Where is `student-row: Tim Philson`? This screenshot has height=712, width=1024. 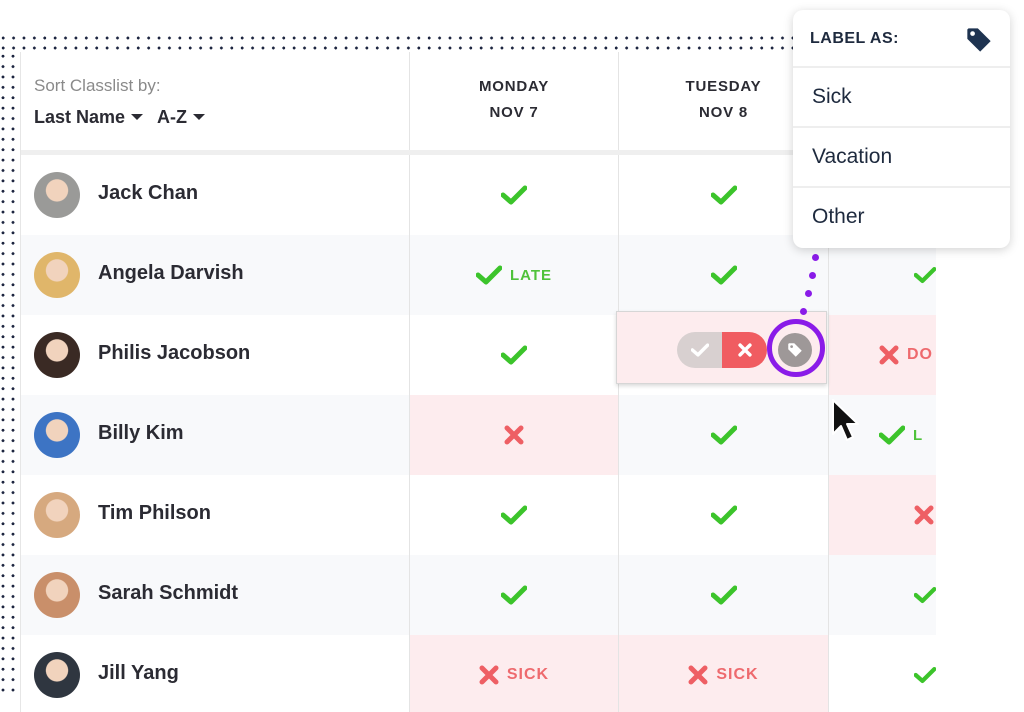
student-row: Tim Philson is located at coordinates (478, 515).